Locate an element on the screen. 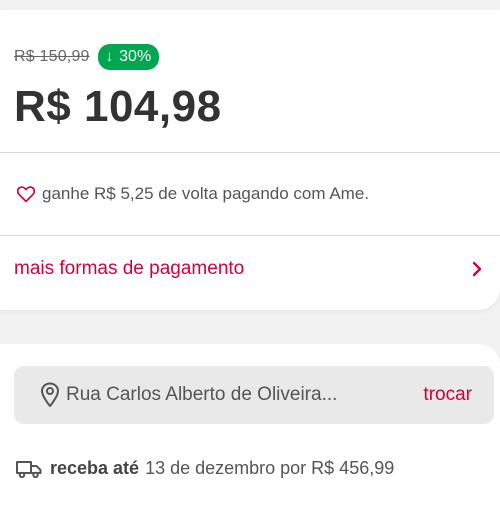  truck-icon is located at coordinates (29, 469).